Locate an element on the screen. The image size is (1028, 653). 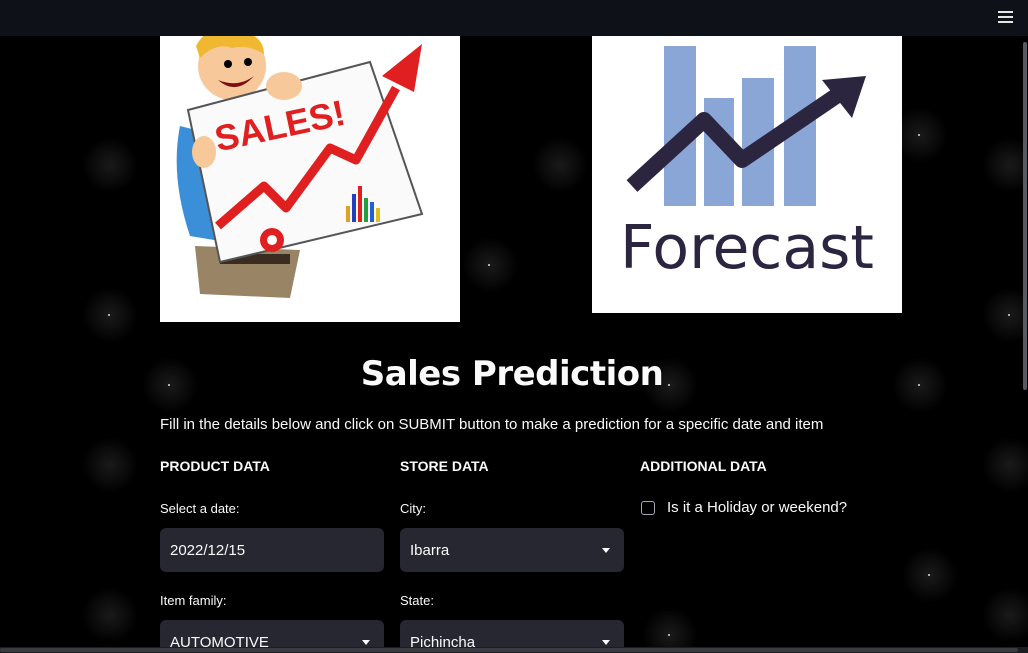
city-label: City: is located at coordinates (413, 508).